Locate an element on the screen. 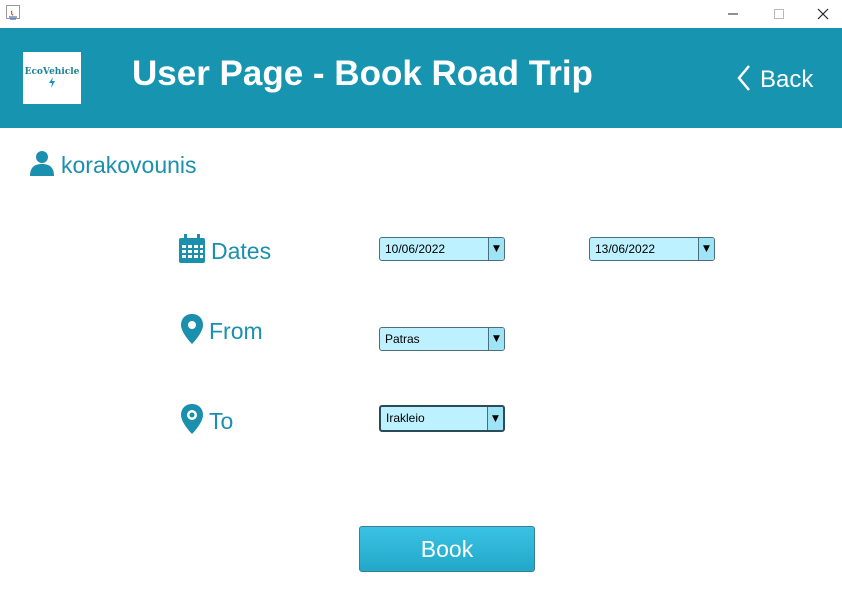  from-select: Patras ▼ is located at coordinates (442, 339).